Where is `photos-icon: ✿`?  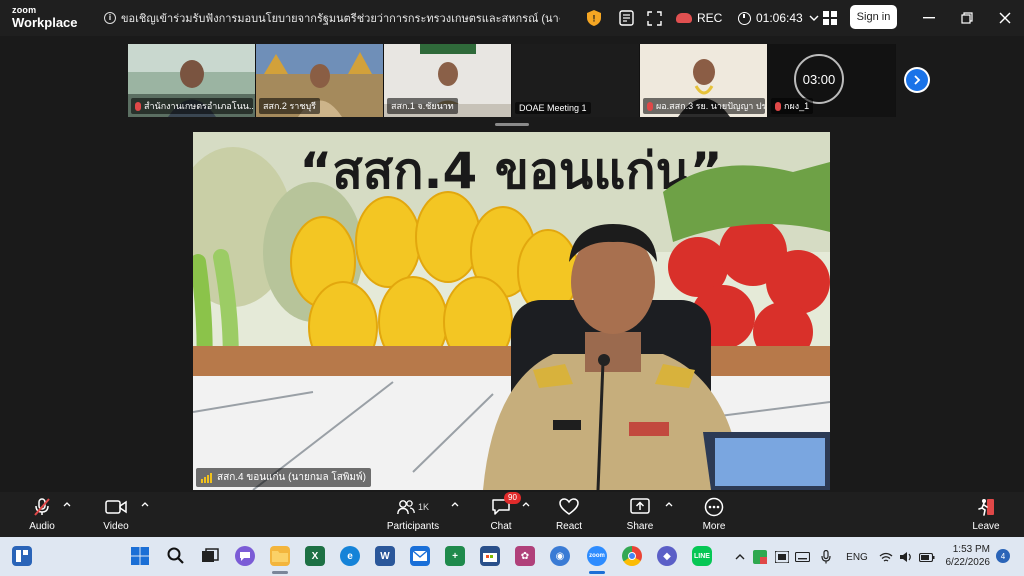 photos-icon: ✿ is located at coordinates (525, 556).